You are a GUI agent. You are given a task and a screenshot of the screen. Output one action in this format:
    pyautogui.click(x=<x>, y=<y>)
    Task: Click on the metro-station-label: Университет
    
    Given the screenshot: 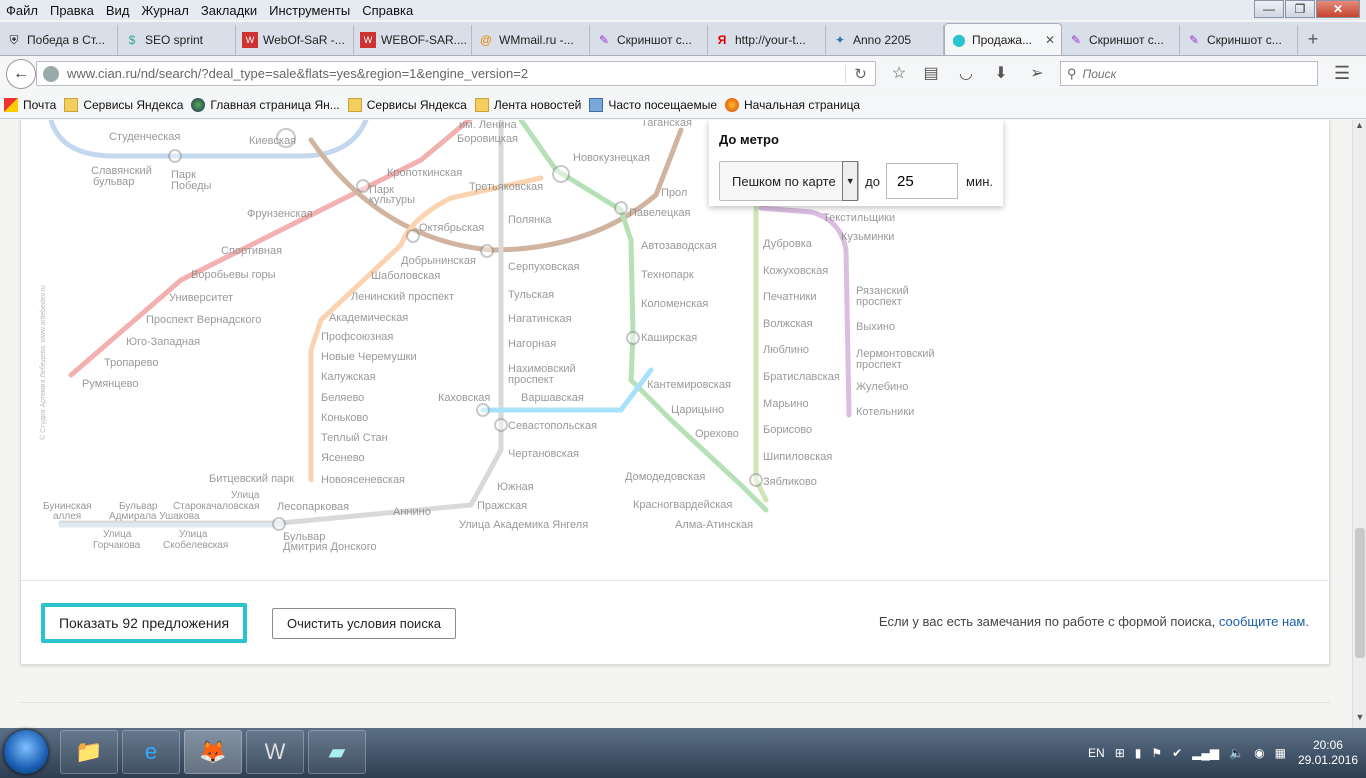 What is the action you would take?
    pyautogui.click(x=201, y=298)
    